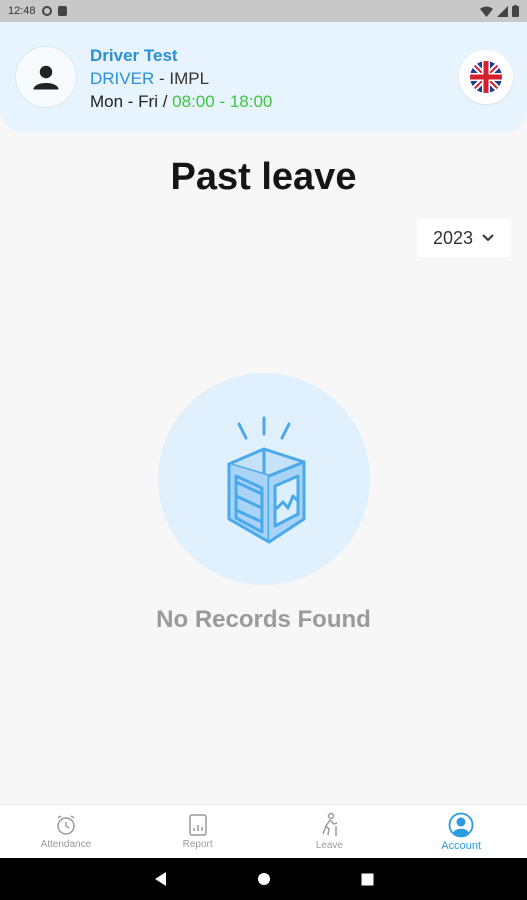 This screenshot has height=900, width=527. Describe the element at coordinates (488, 238) in the screenshot. I see `chevron-down-icon` at that location.